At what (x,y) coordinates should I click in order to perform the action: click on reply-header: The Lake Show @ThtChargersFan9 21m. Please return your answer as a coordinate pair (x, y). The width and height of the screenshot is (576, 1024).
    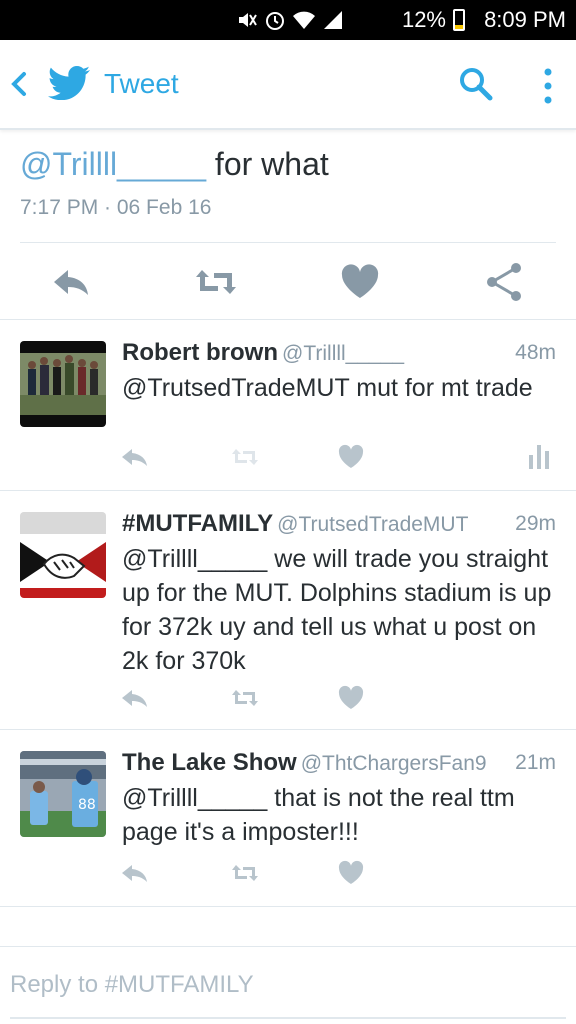
    Looking at the image, I should click on (339, 764).